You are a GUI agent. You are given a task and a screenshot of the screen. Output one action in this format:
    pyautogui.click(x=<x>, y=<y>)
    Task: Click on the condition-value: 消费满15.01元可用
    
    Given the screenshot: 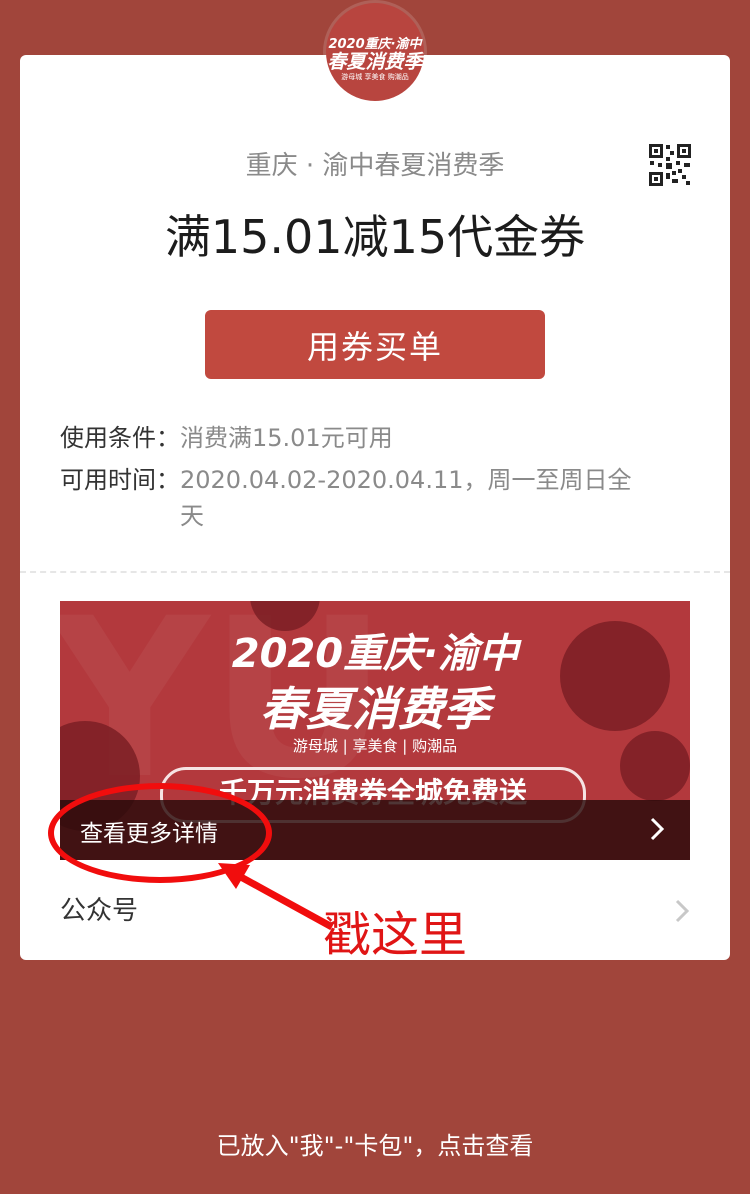 What is the action you would take?
    pyautogui.click(x=286, y=438)
    